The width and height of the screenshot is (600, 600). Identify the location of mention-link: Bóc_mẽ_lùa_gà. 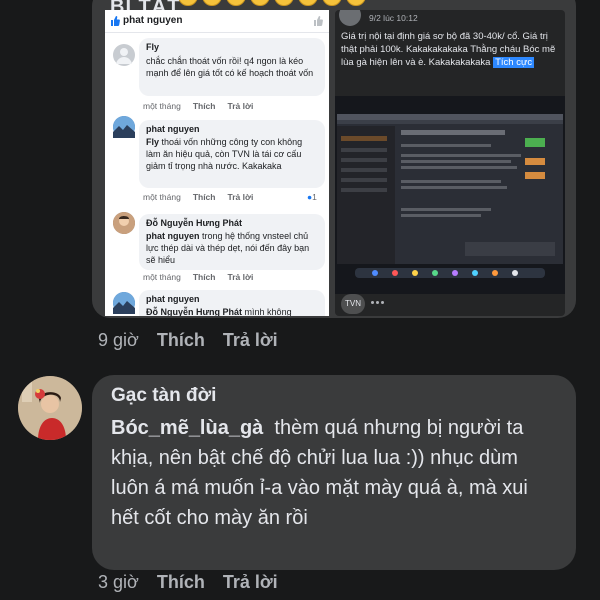
(187, 428).